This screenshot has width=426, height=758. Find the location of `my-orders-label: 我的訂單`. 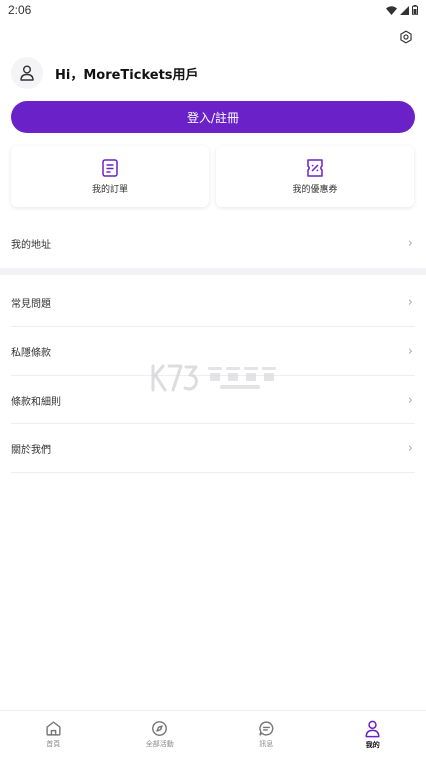

my-orders-label: 我的訂單 is located at coordinates (110, 188).